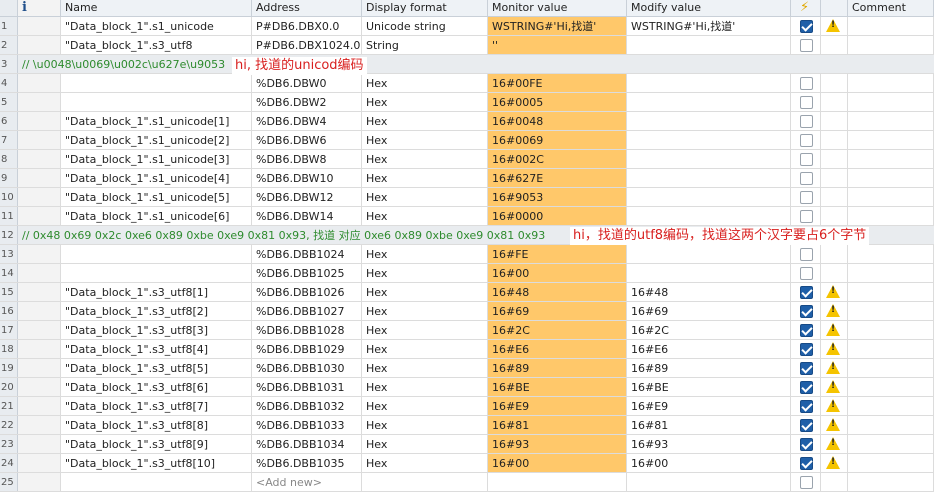 The width and height of the screenshot is (934, 493). Describe the element at coordinates (557, 8) in the screenshot. I see `header-monitor-value: Monitor value` at that location.